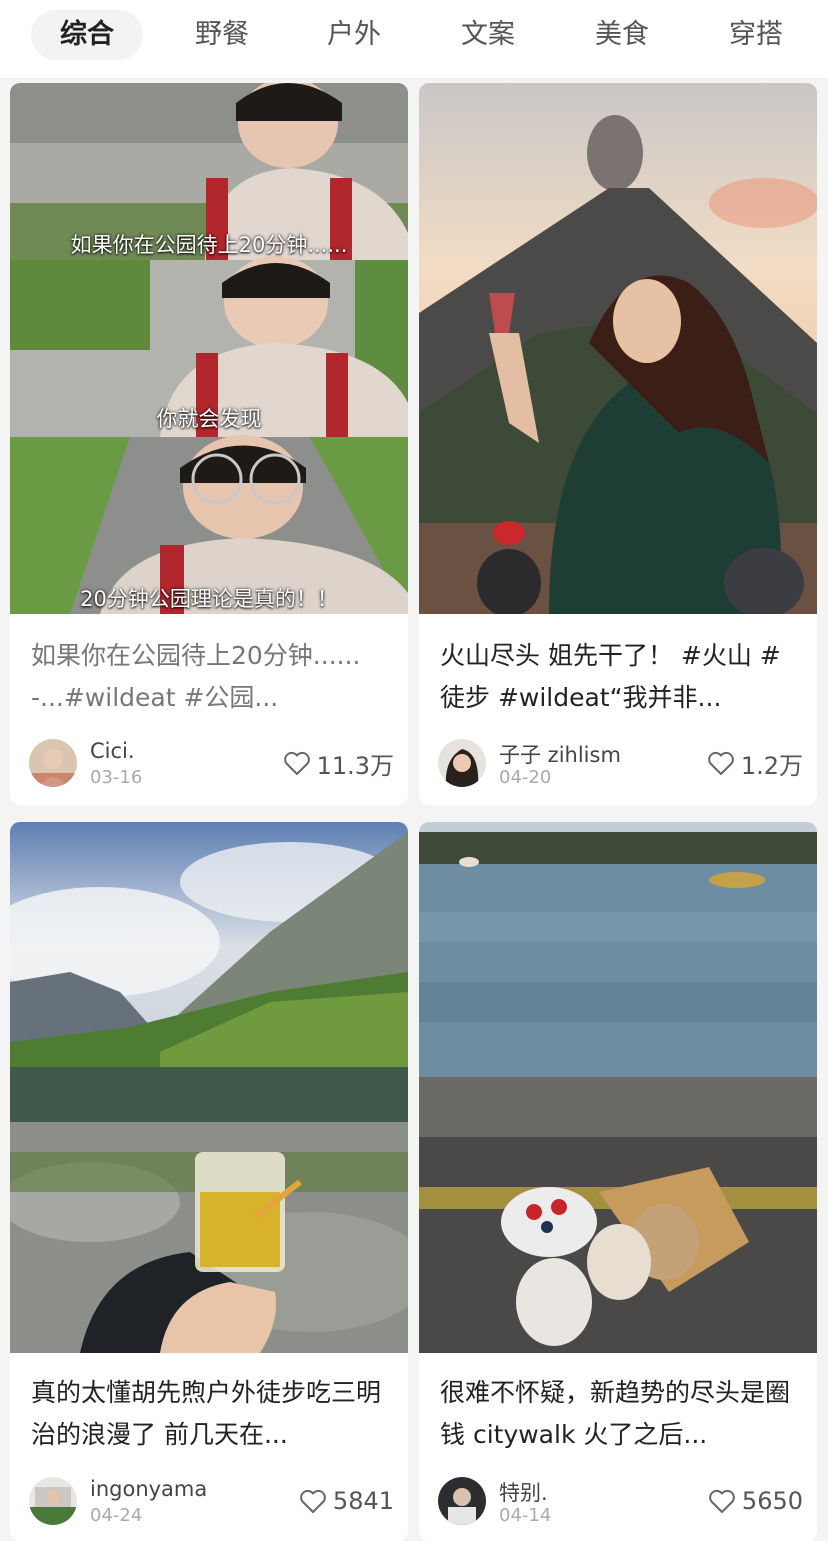  I want to click on like-count: 5650, so click(772, 1501).